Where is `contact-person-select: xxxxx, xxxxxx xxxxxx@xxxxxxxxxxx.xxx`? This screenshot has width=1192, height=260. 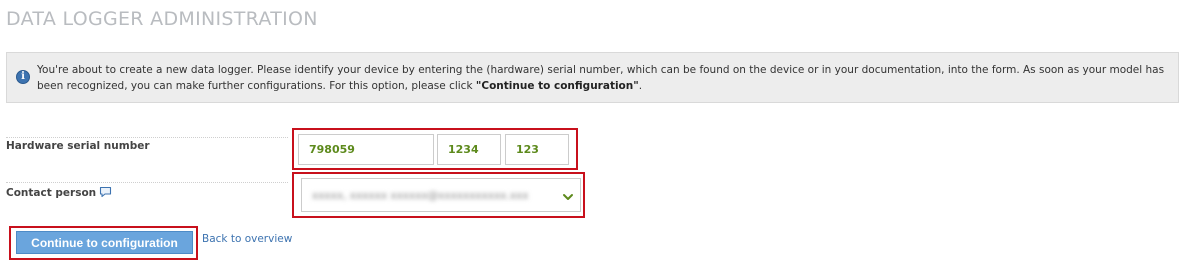 contact-person-select: xxxxx, xxxxxx xxxxxx@xxxxxxxxxxx.xxx is located at coordinates (441, 195).